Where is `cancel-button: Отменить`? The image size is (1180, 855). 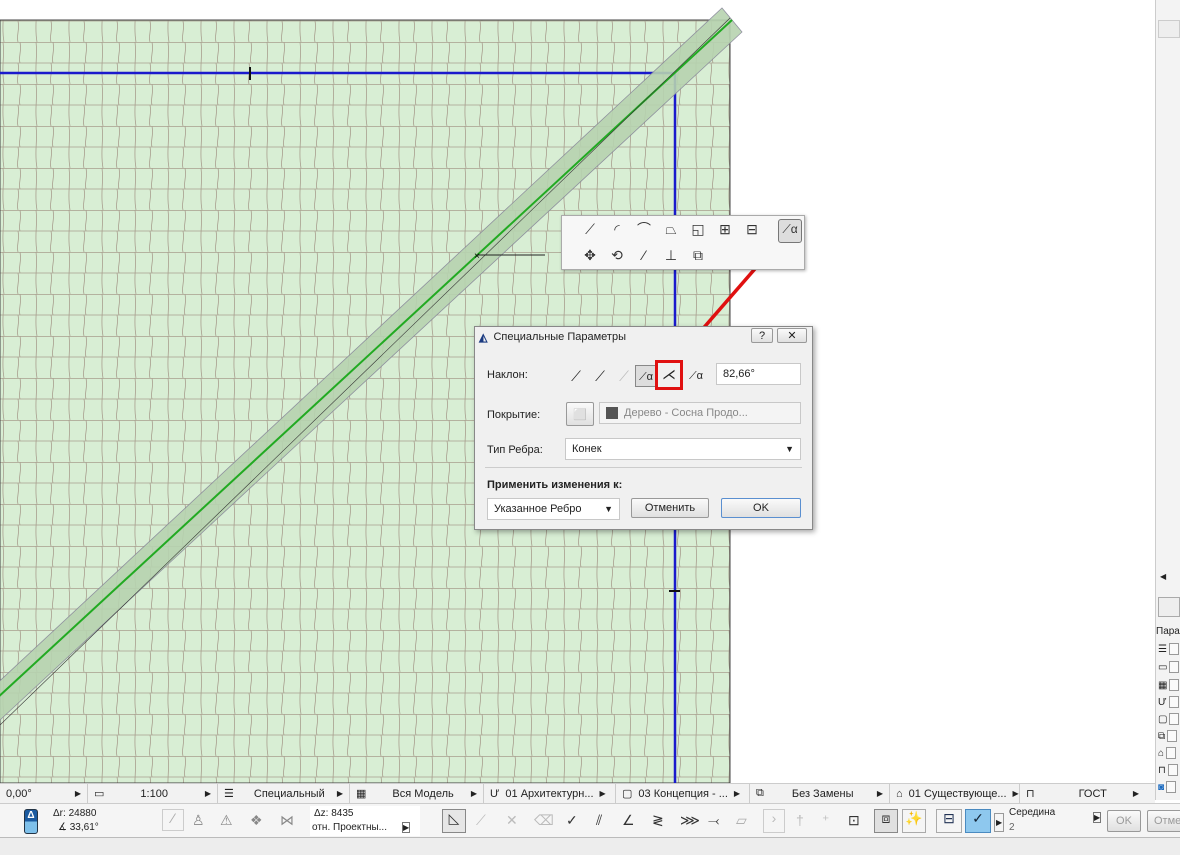
cancel-button: Отменить is located at coordinates (670, 508).